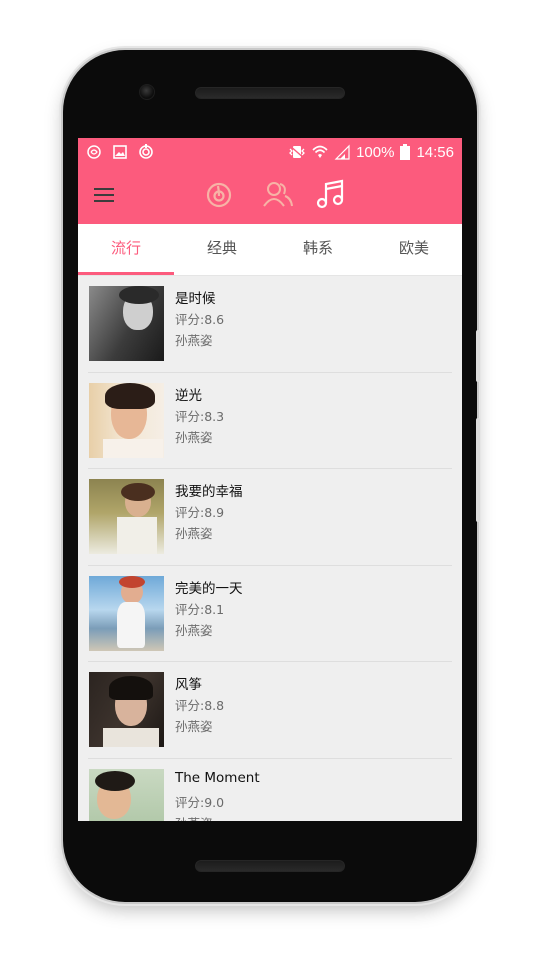  Describe the element at coordinates (318, 249) in the screenshot. I see `tab-korean: 韩系` at that location.